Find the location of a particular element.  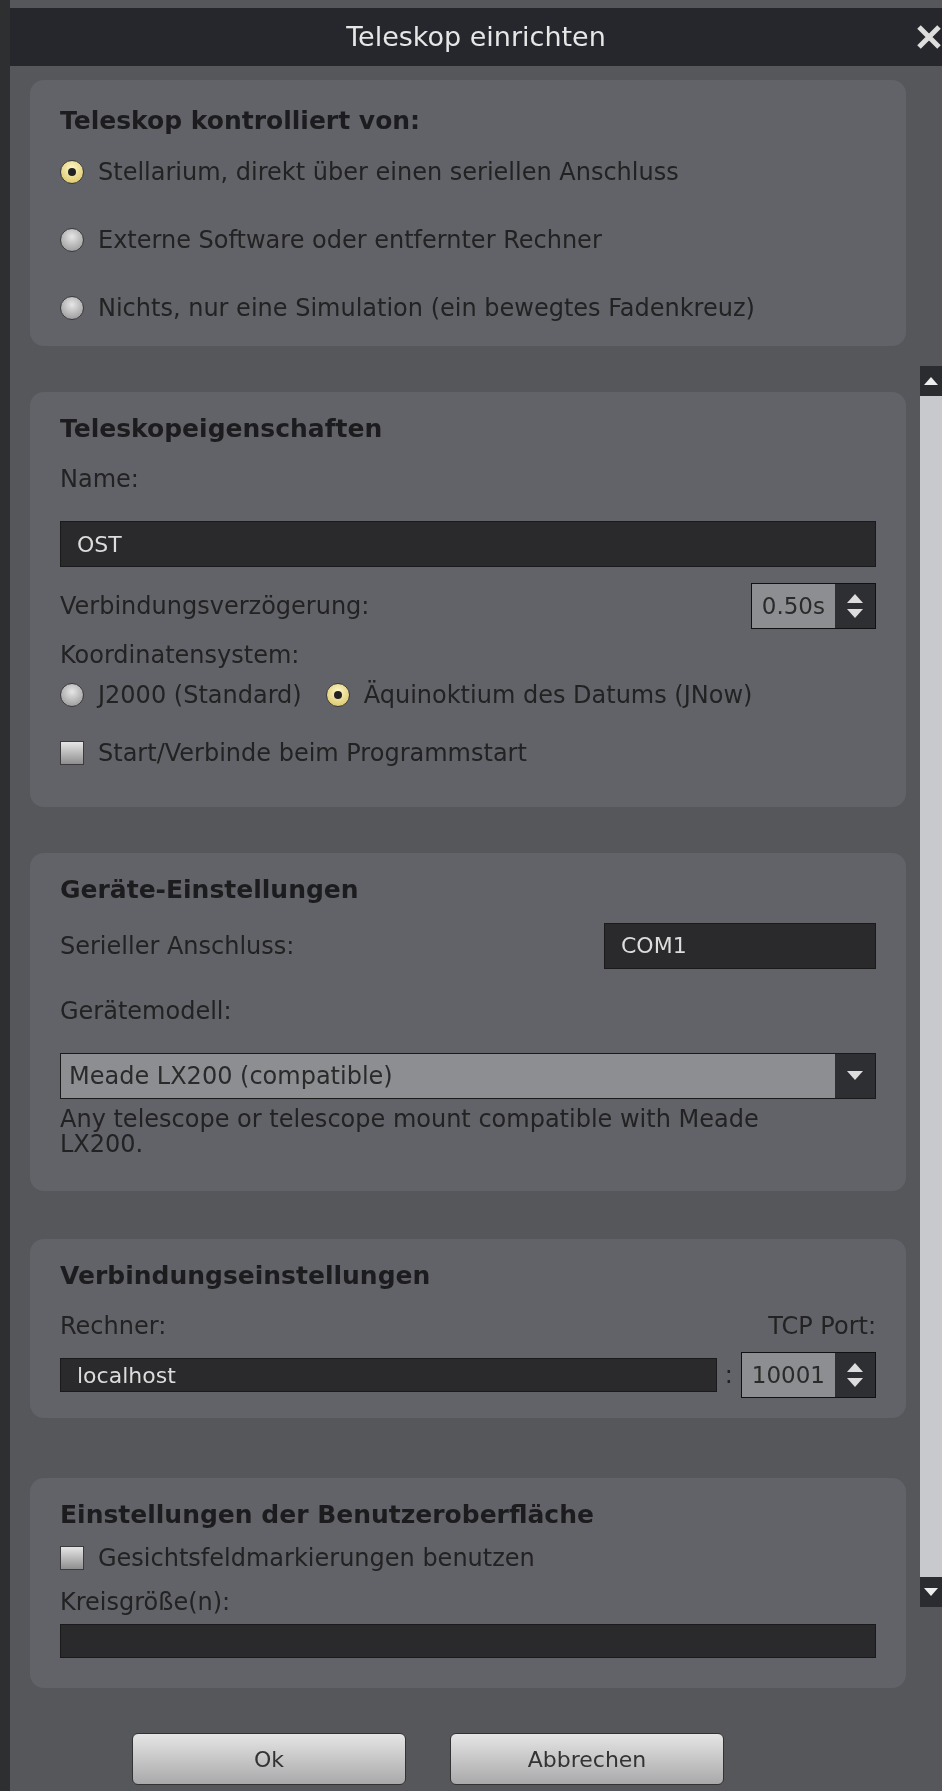

scrollbar is located at coordinates (931, 986).